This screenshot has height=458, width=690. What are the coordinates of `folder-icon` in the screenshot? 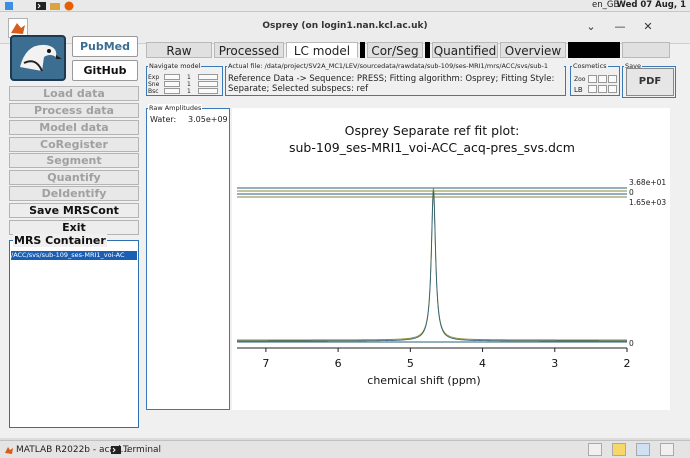 It's located at (55, 6).